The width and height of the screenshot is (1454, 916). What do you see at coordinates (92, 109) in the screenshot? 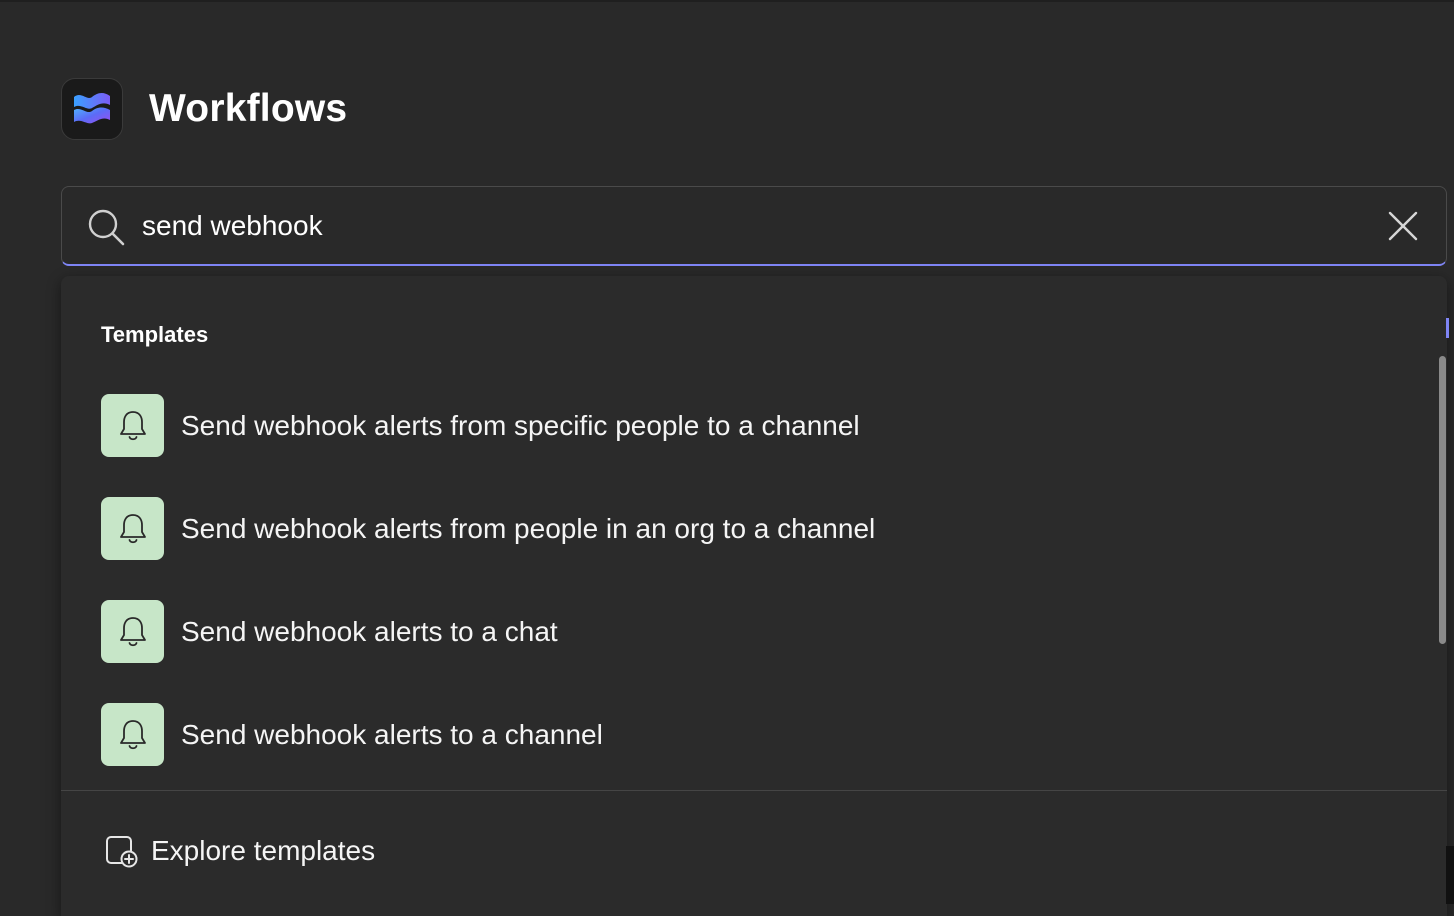
I see `workflows-logo-icon` at bounding box center [92, 109].